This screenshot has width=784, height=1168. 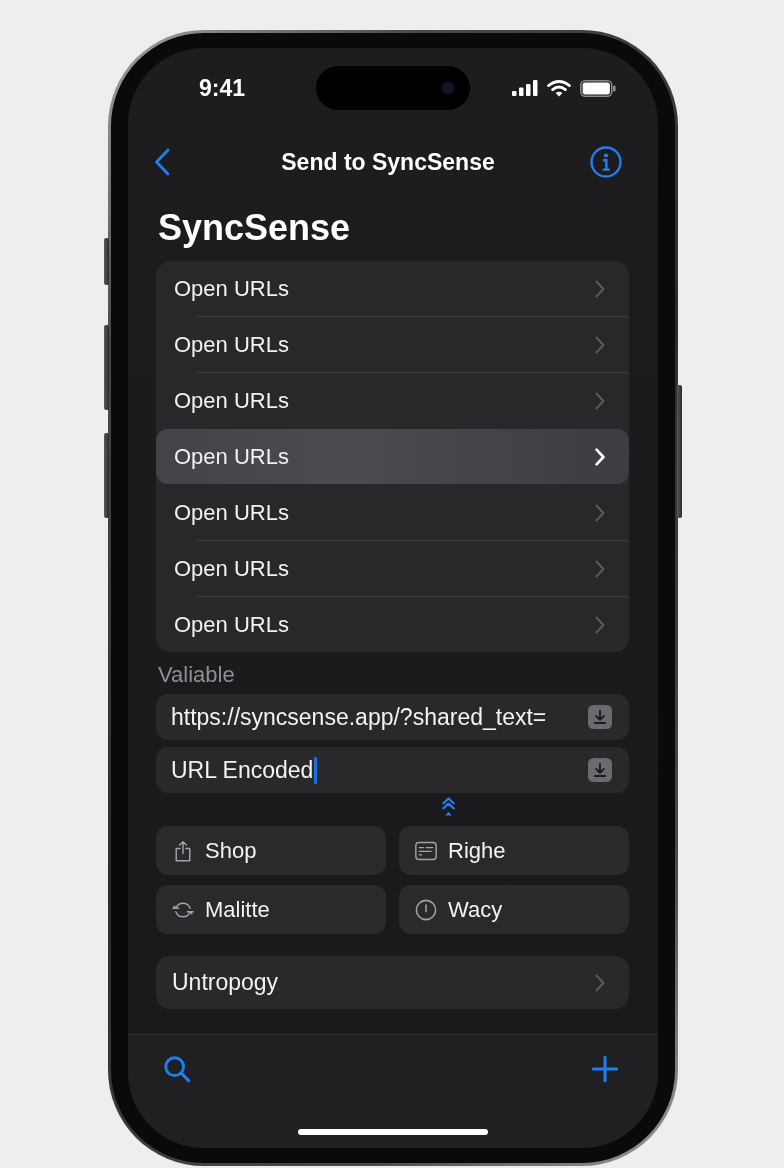 I want to click on wifi-icon, so click(x=559, y=88).